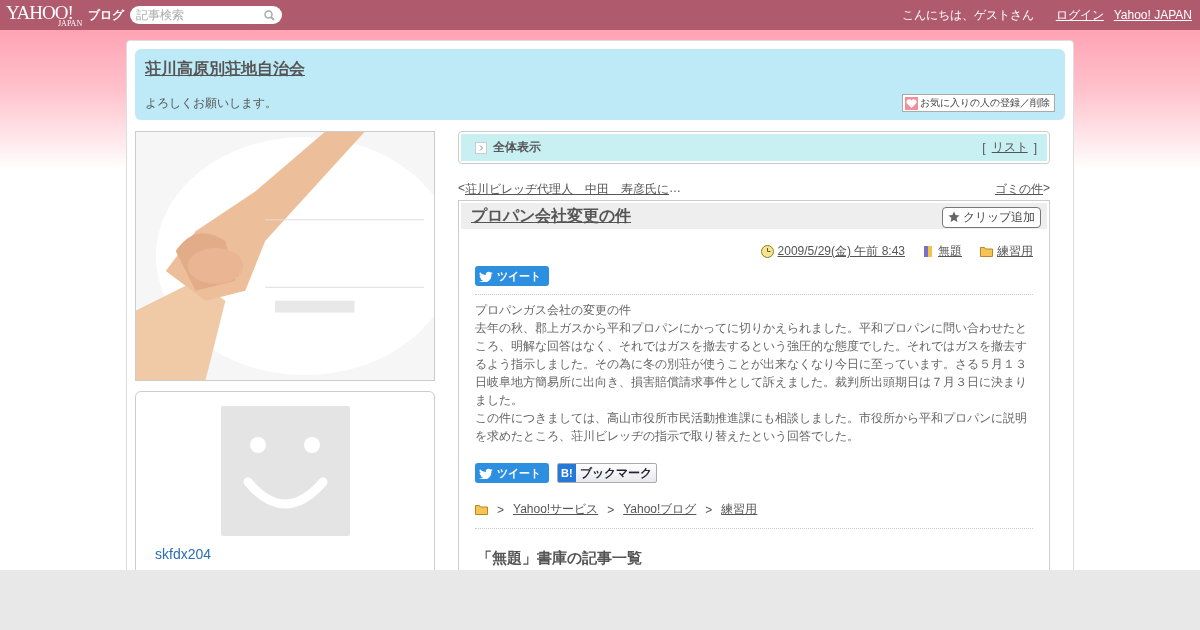 Image resolution: width=1200 pixels, height=630 pixels. What do you see at coordinates (1009, 147) in the screenshot?
I see `list-link: リスト` at bounding box center [1009, 147].